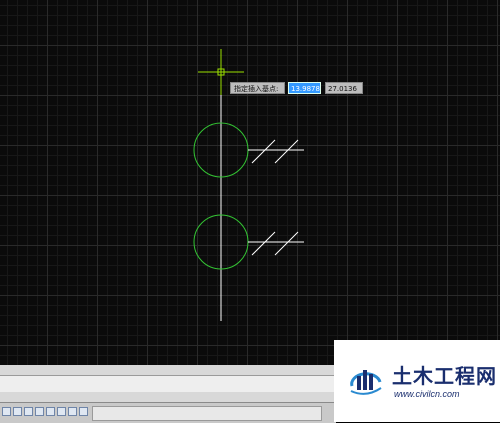 This screenshot has width=500, height=423. Describe the element at coordinates (72, 411) in the screenshot. I see `dynamic-input-toggle-icon` at that location.